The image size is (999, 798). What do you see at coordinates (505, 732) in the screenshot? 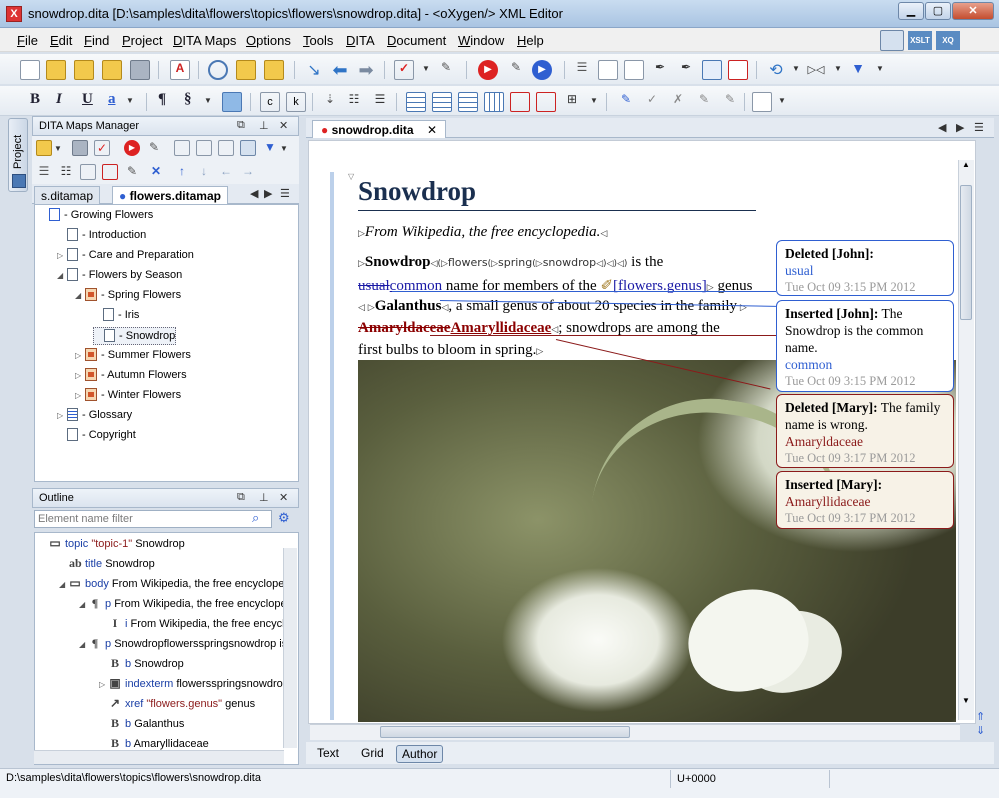
I see `editor-hscroll-thumb` at bounding box center [505, 732].